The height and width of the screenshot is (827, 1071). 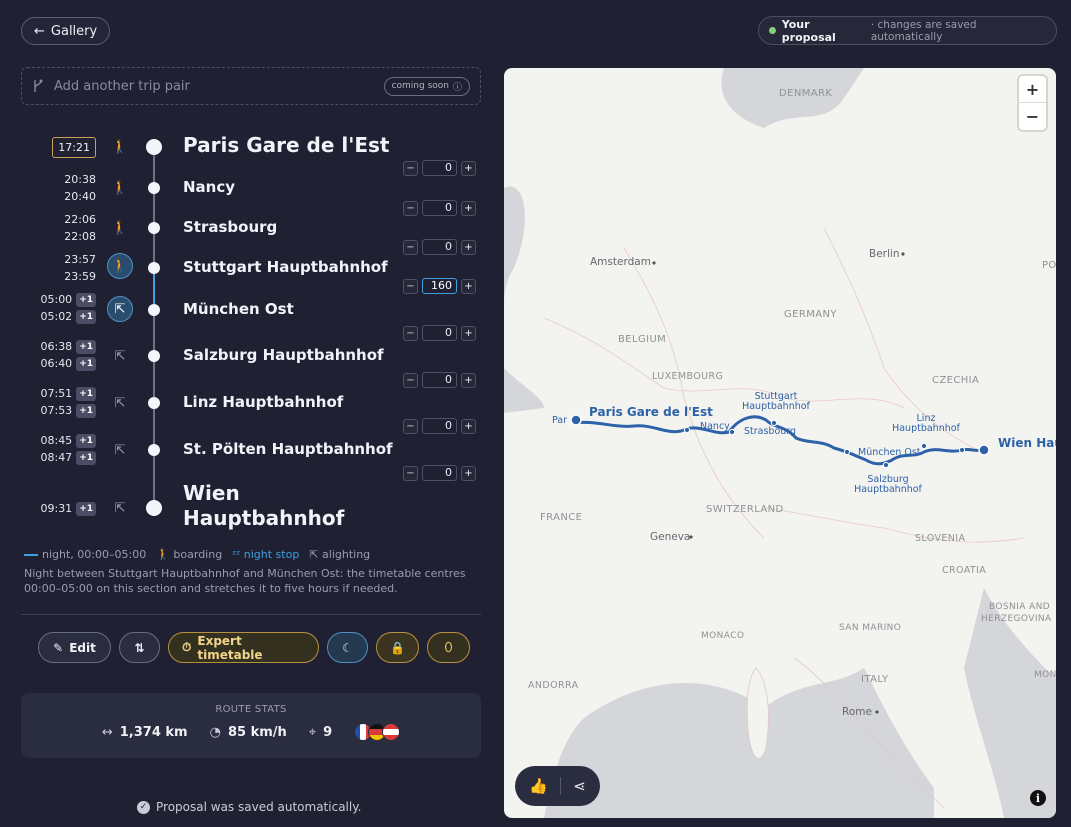 I want to click on ticket-button: ⬯, so click(x=448, y=647).